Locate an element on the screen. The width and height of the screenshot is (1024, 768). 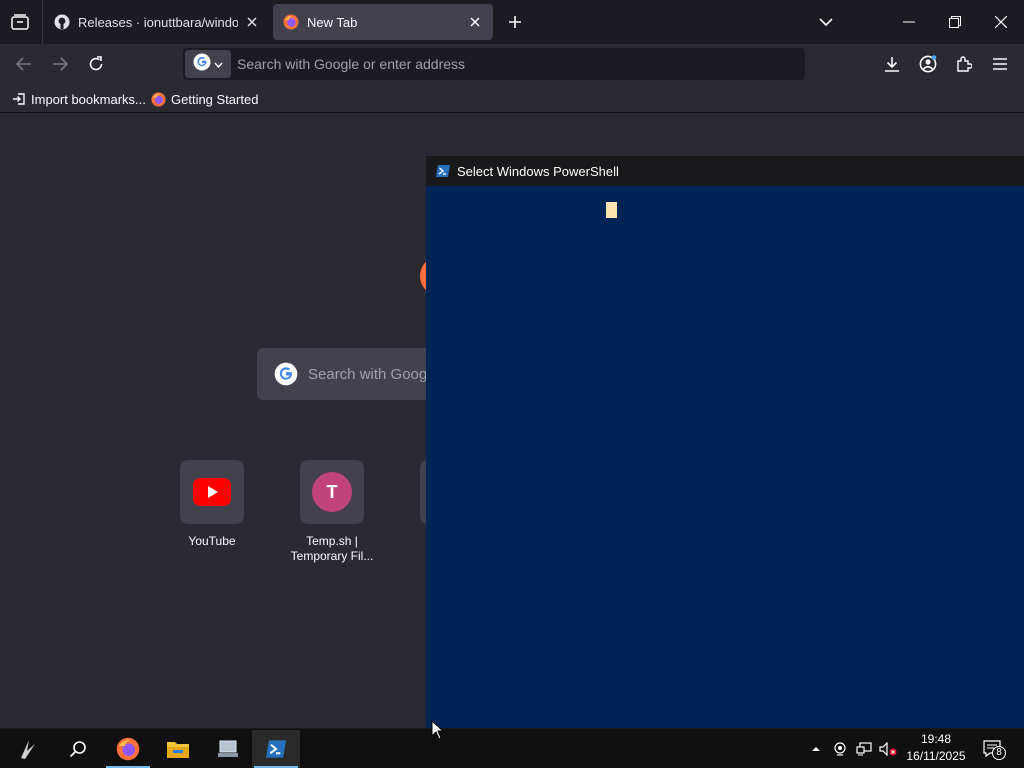
clock-time: 19:48 is located at coordinates (936, 739).